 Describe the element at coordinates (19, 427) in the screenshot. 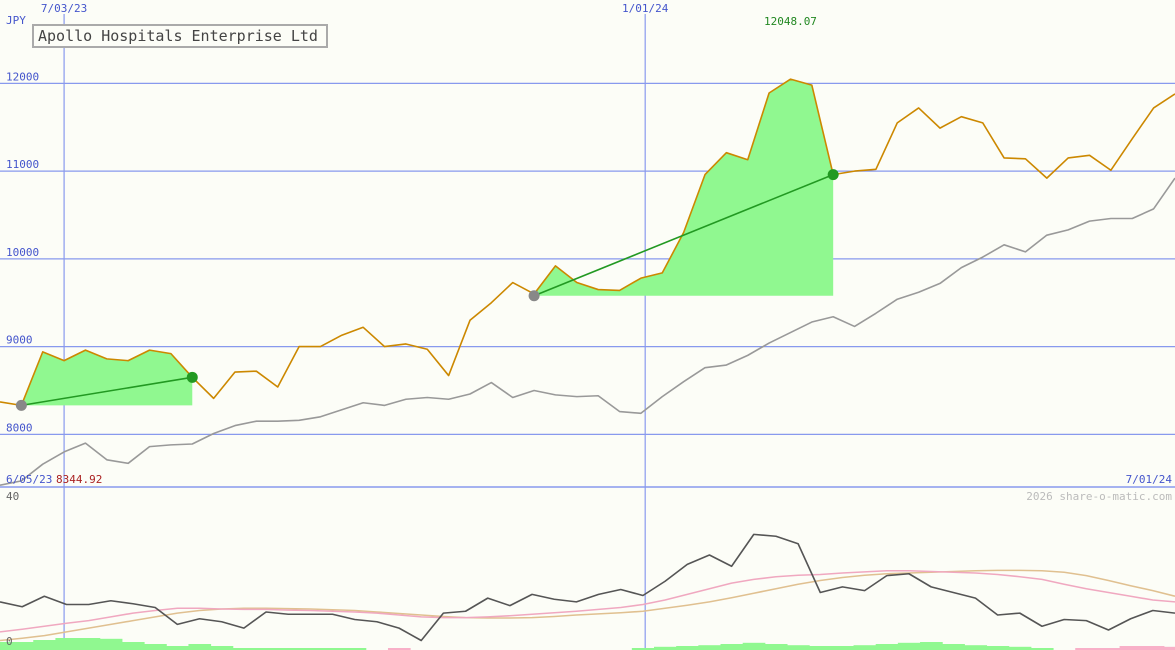

I see `y-tick-label: 8000` at that location.